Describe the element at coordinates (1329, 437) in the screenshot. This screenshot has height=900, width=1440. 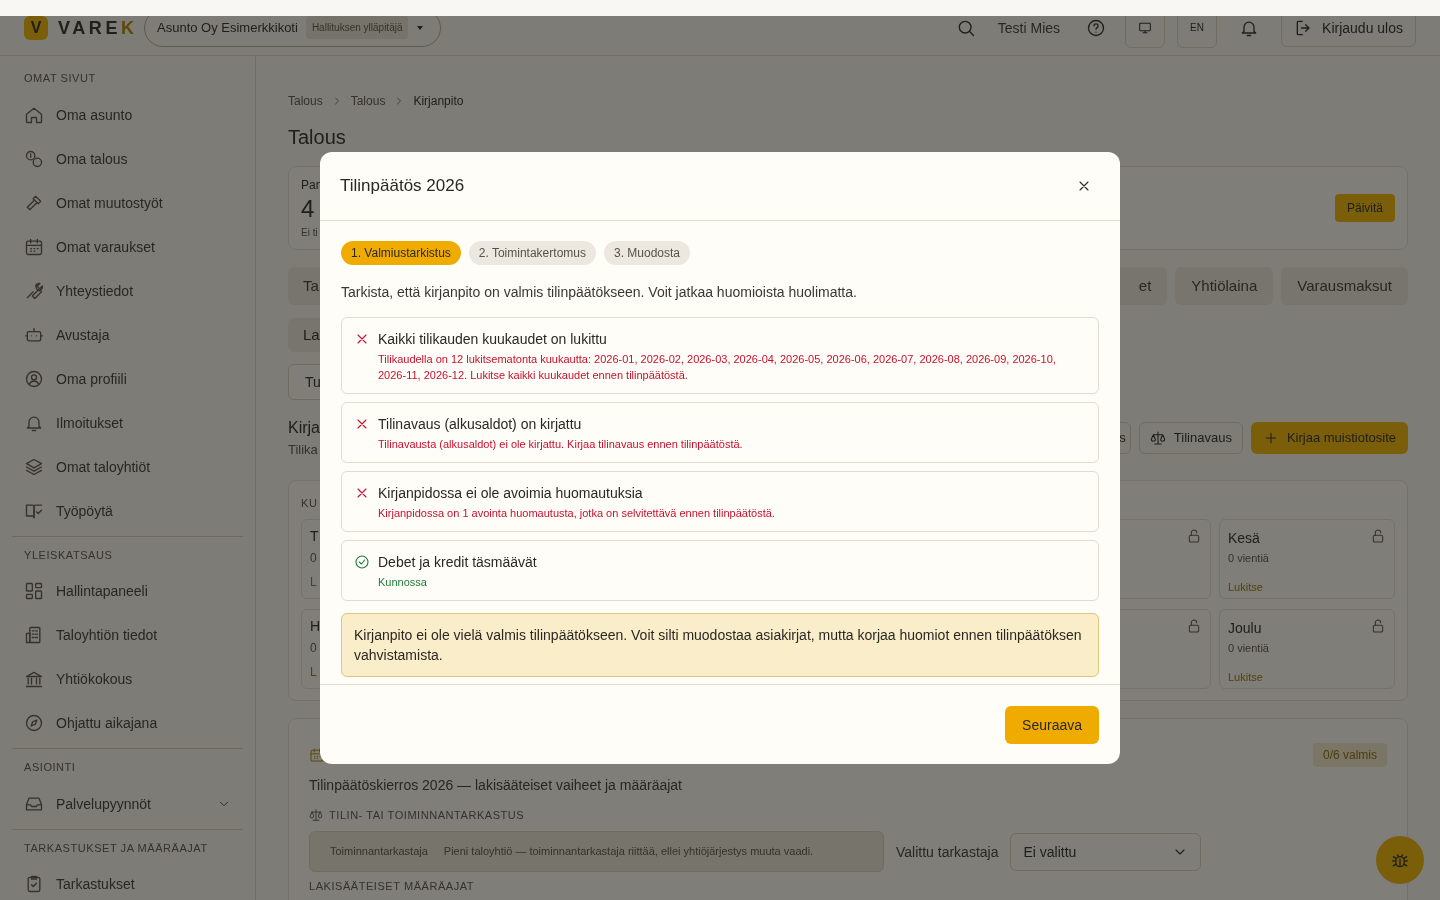
I see `add-voucher-button: Kirjaa muistiotosite` at that location.